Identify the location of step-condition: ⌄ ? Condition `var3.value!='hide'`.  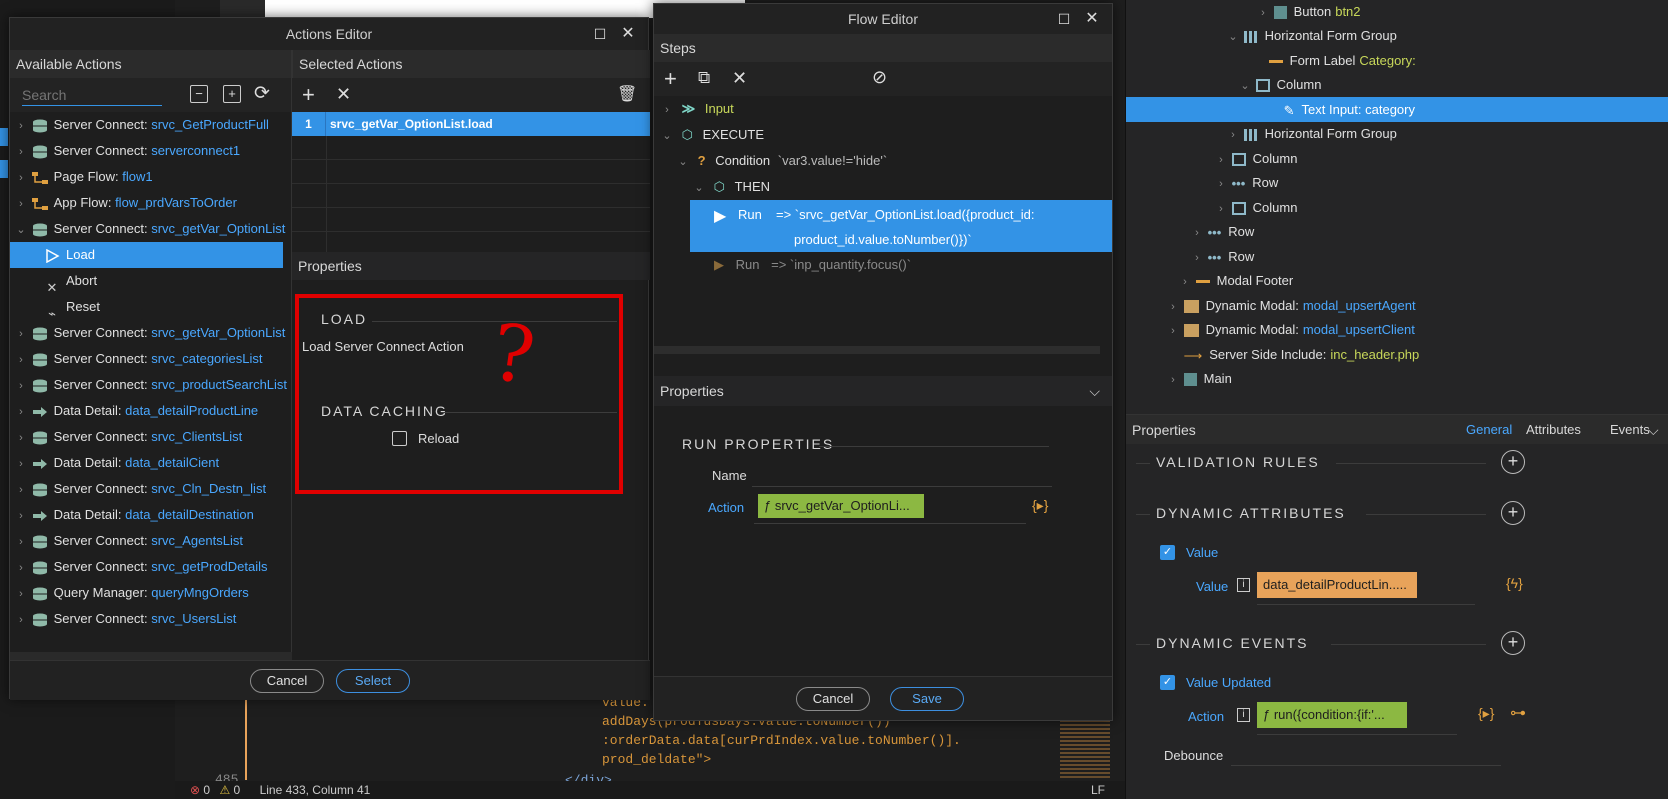
(891, 161).